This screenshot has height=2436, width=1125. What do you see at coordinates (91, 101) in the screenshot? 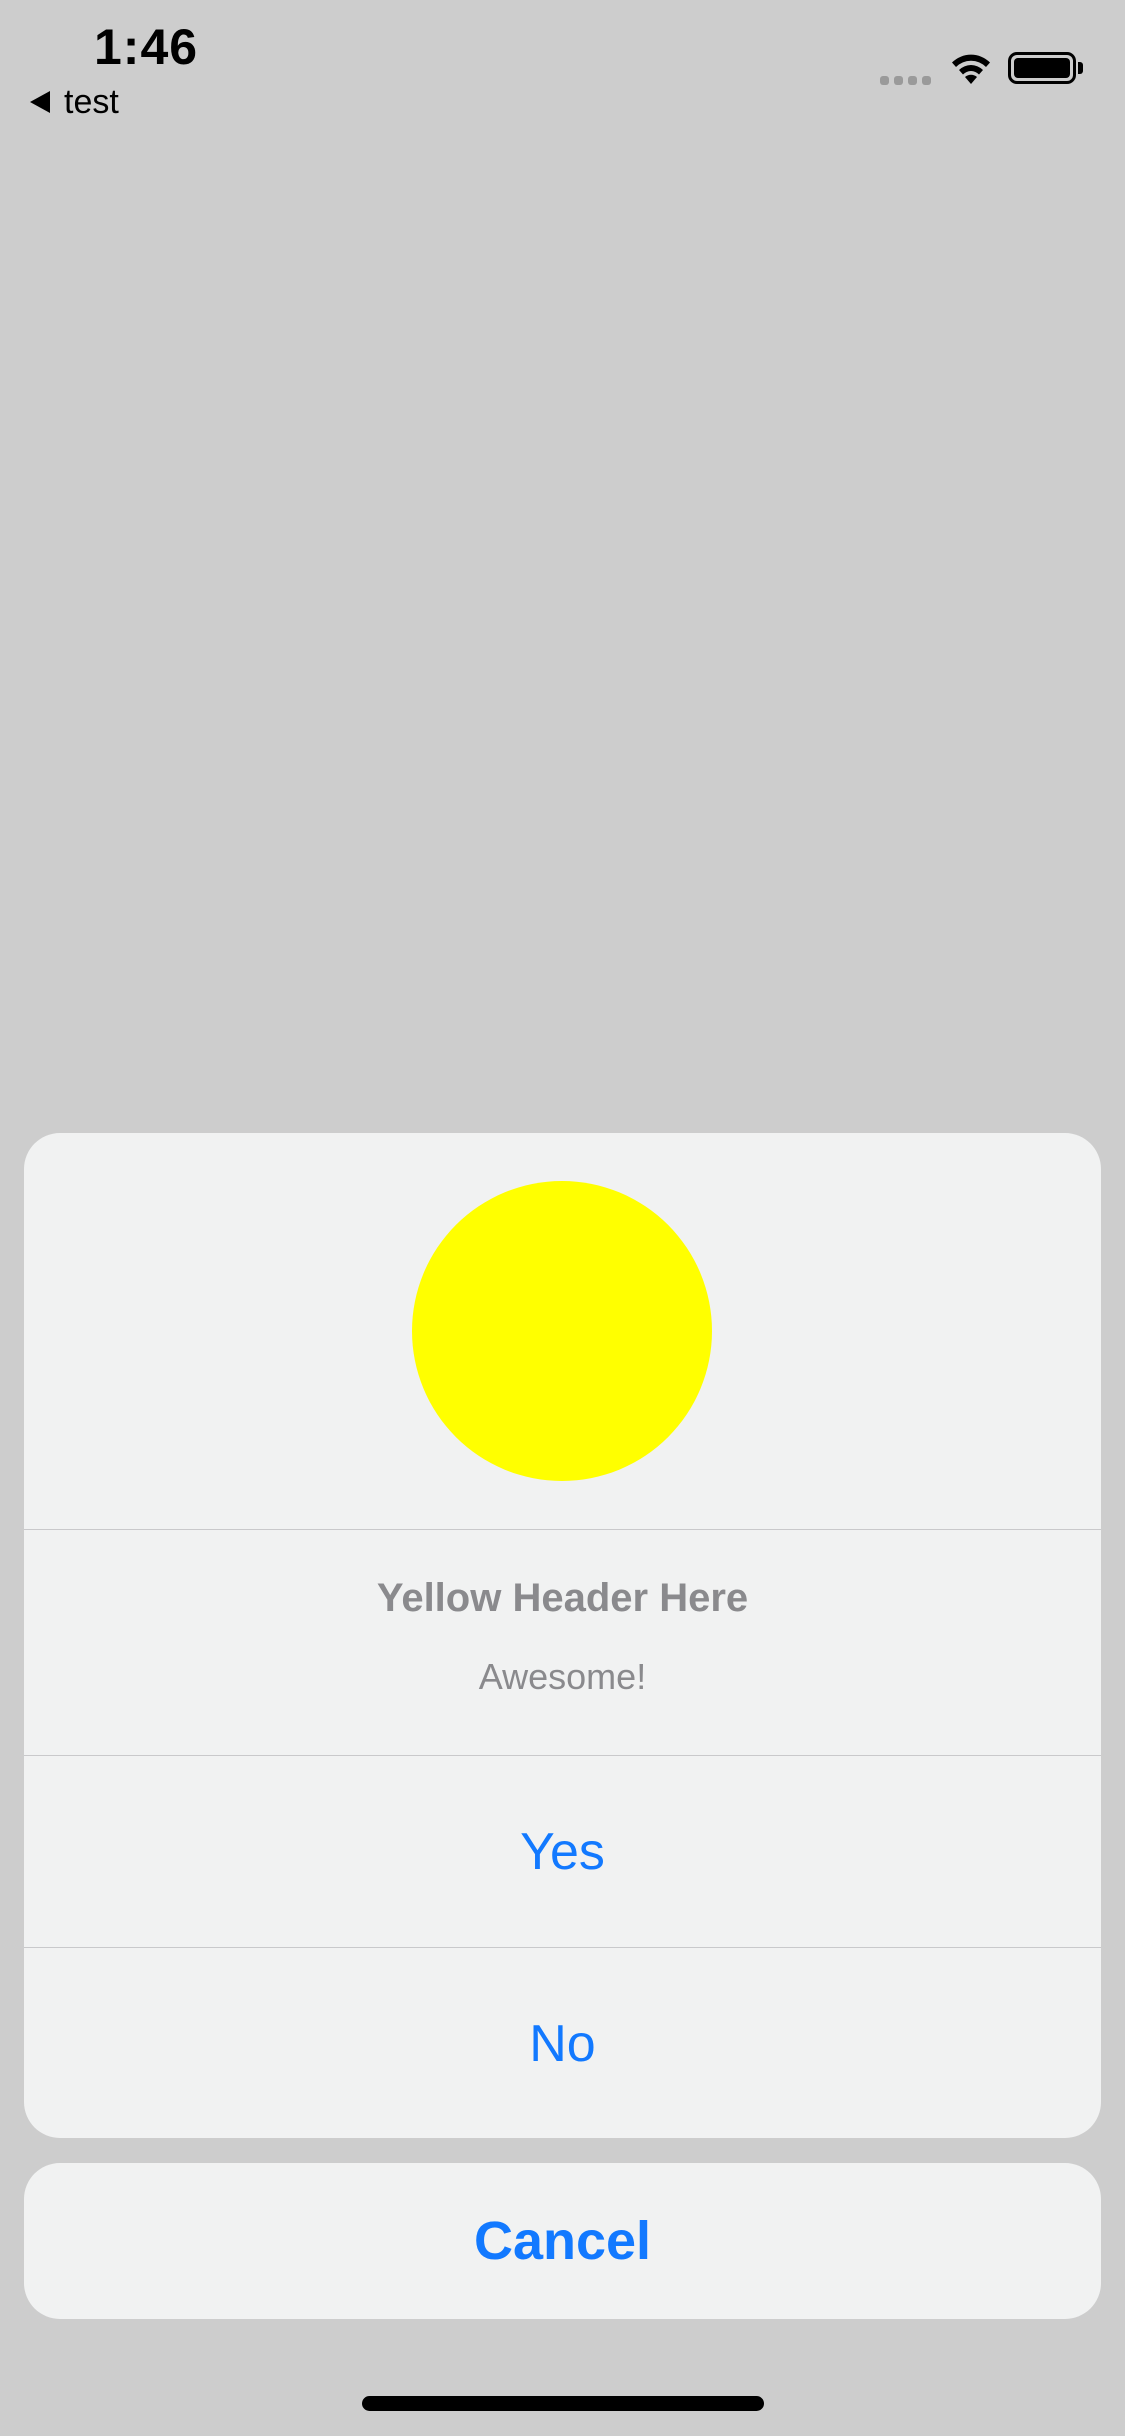
I see `back-label: test` at bounding box center [91, 101].